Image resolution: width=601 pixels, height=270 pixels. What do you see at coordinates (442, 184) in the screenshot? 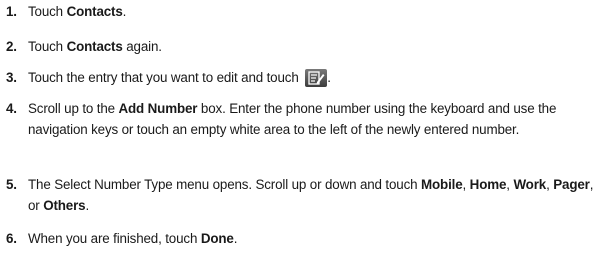
I see `ui-term: Mobile` at bounding box center [442, 184].